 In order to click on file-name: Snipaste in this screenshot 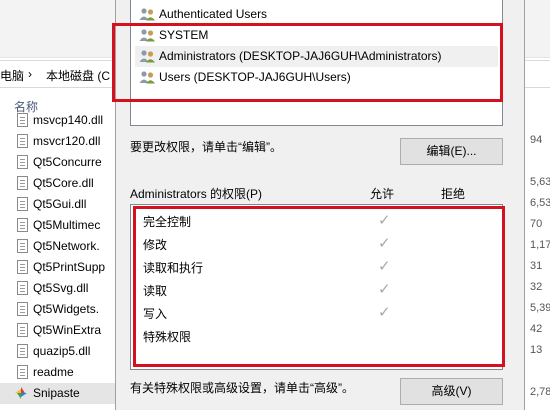, I will do `click(56, 393)`.